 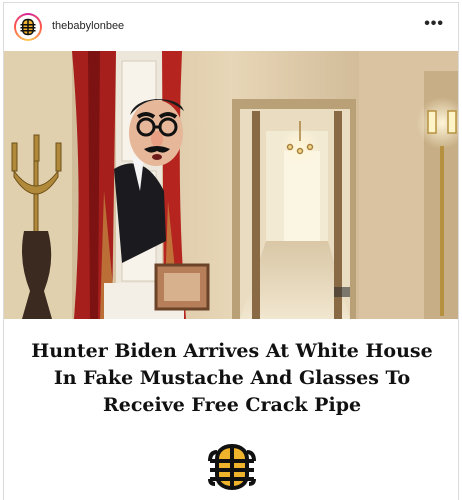 I want to click on bee-logo-avatar-icon, so click(x=28, y=27).